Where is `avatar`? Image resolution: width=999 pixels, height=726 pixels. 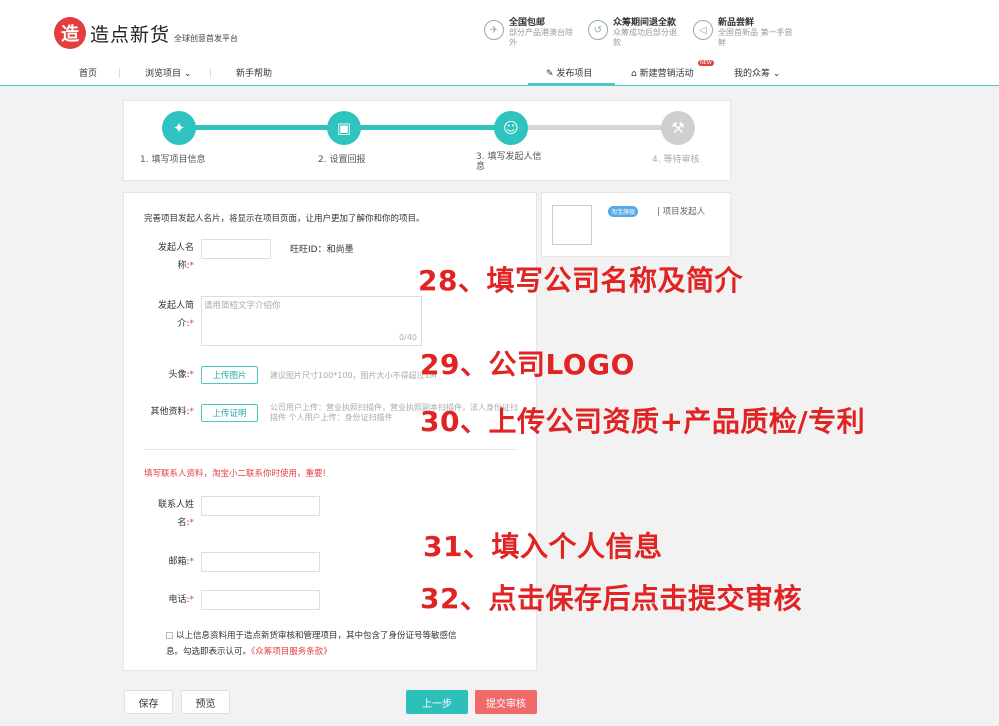
avatar is located at coordinates (572, 225).